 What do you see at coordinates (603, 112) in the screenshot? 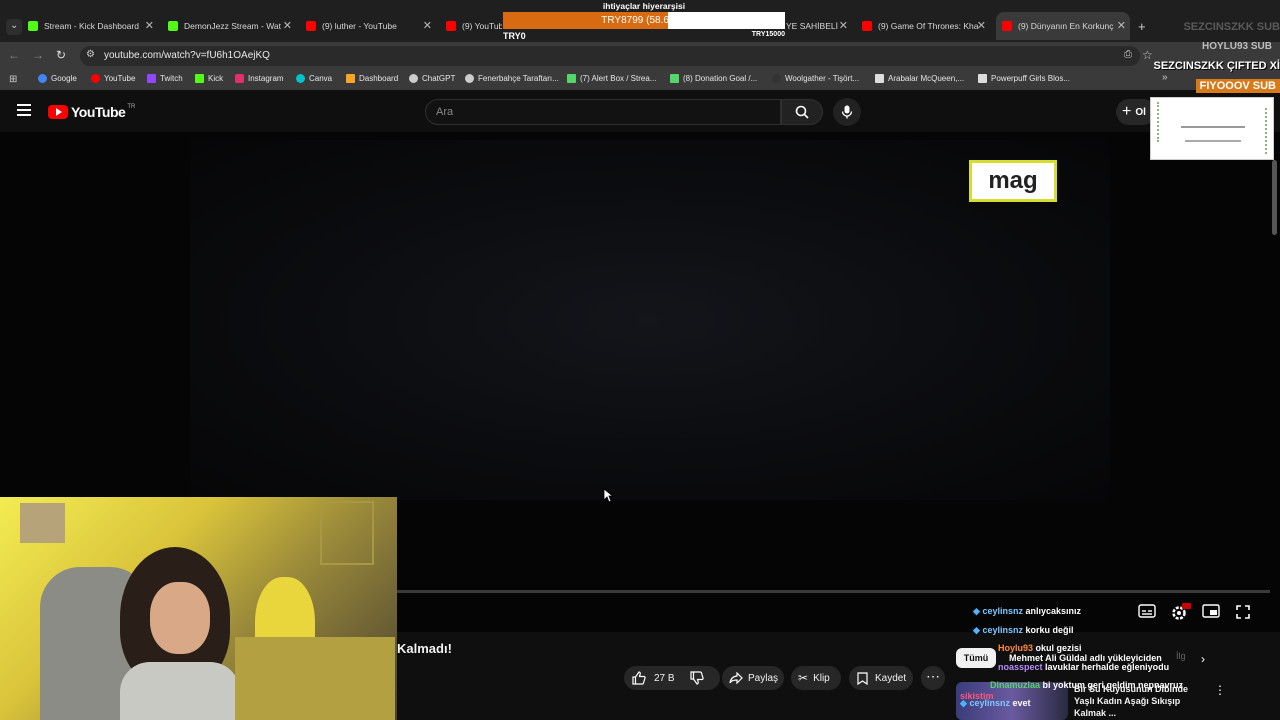
I see `search-input: Ara` at bounding box center [603, 112].